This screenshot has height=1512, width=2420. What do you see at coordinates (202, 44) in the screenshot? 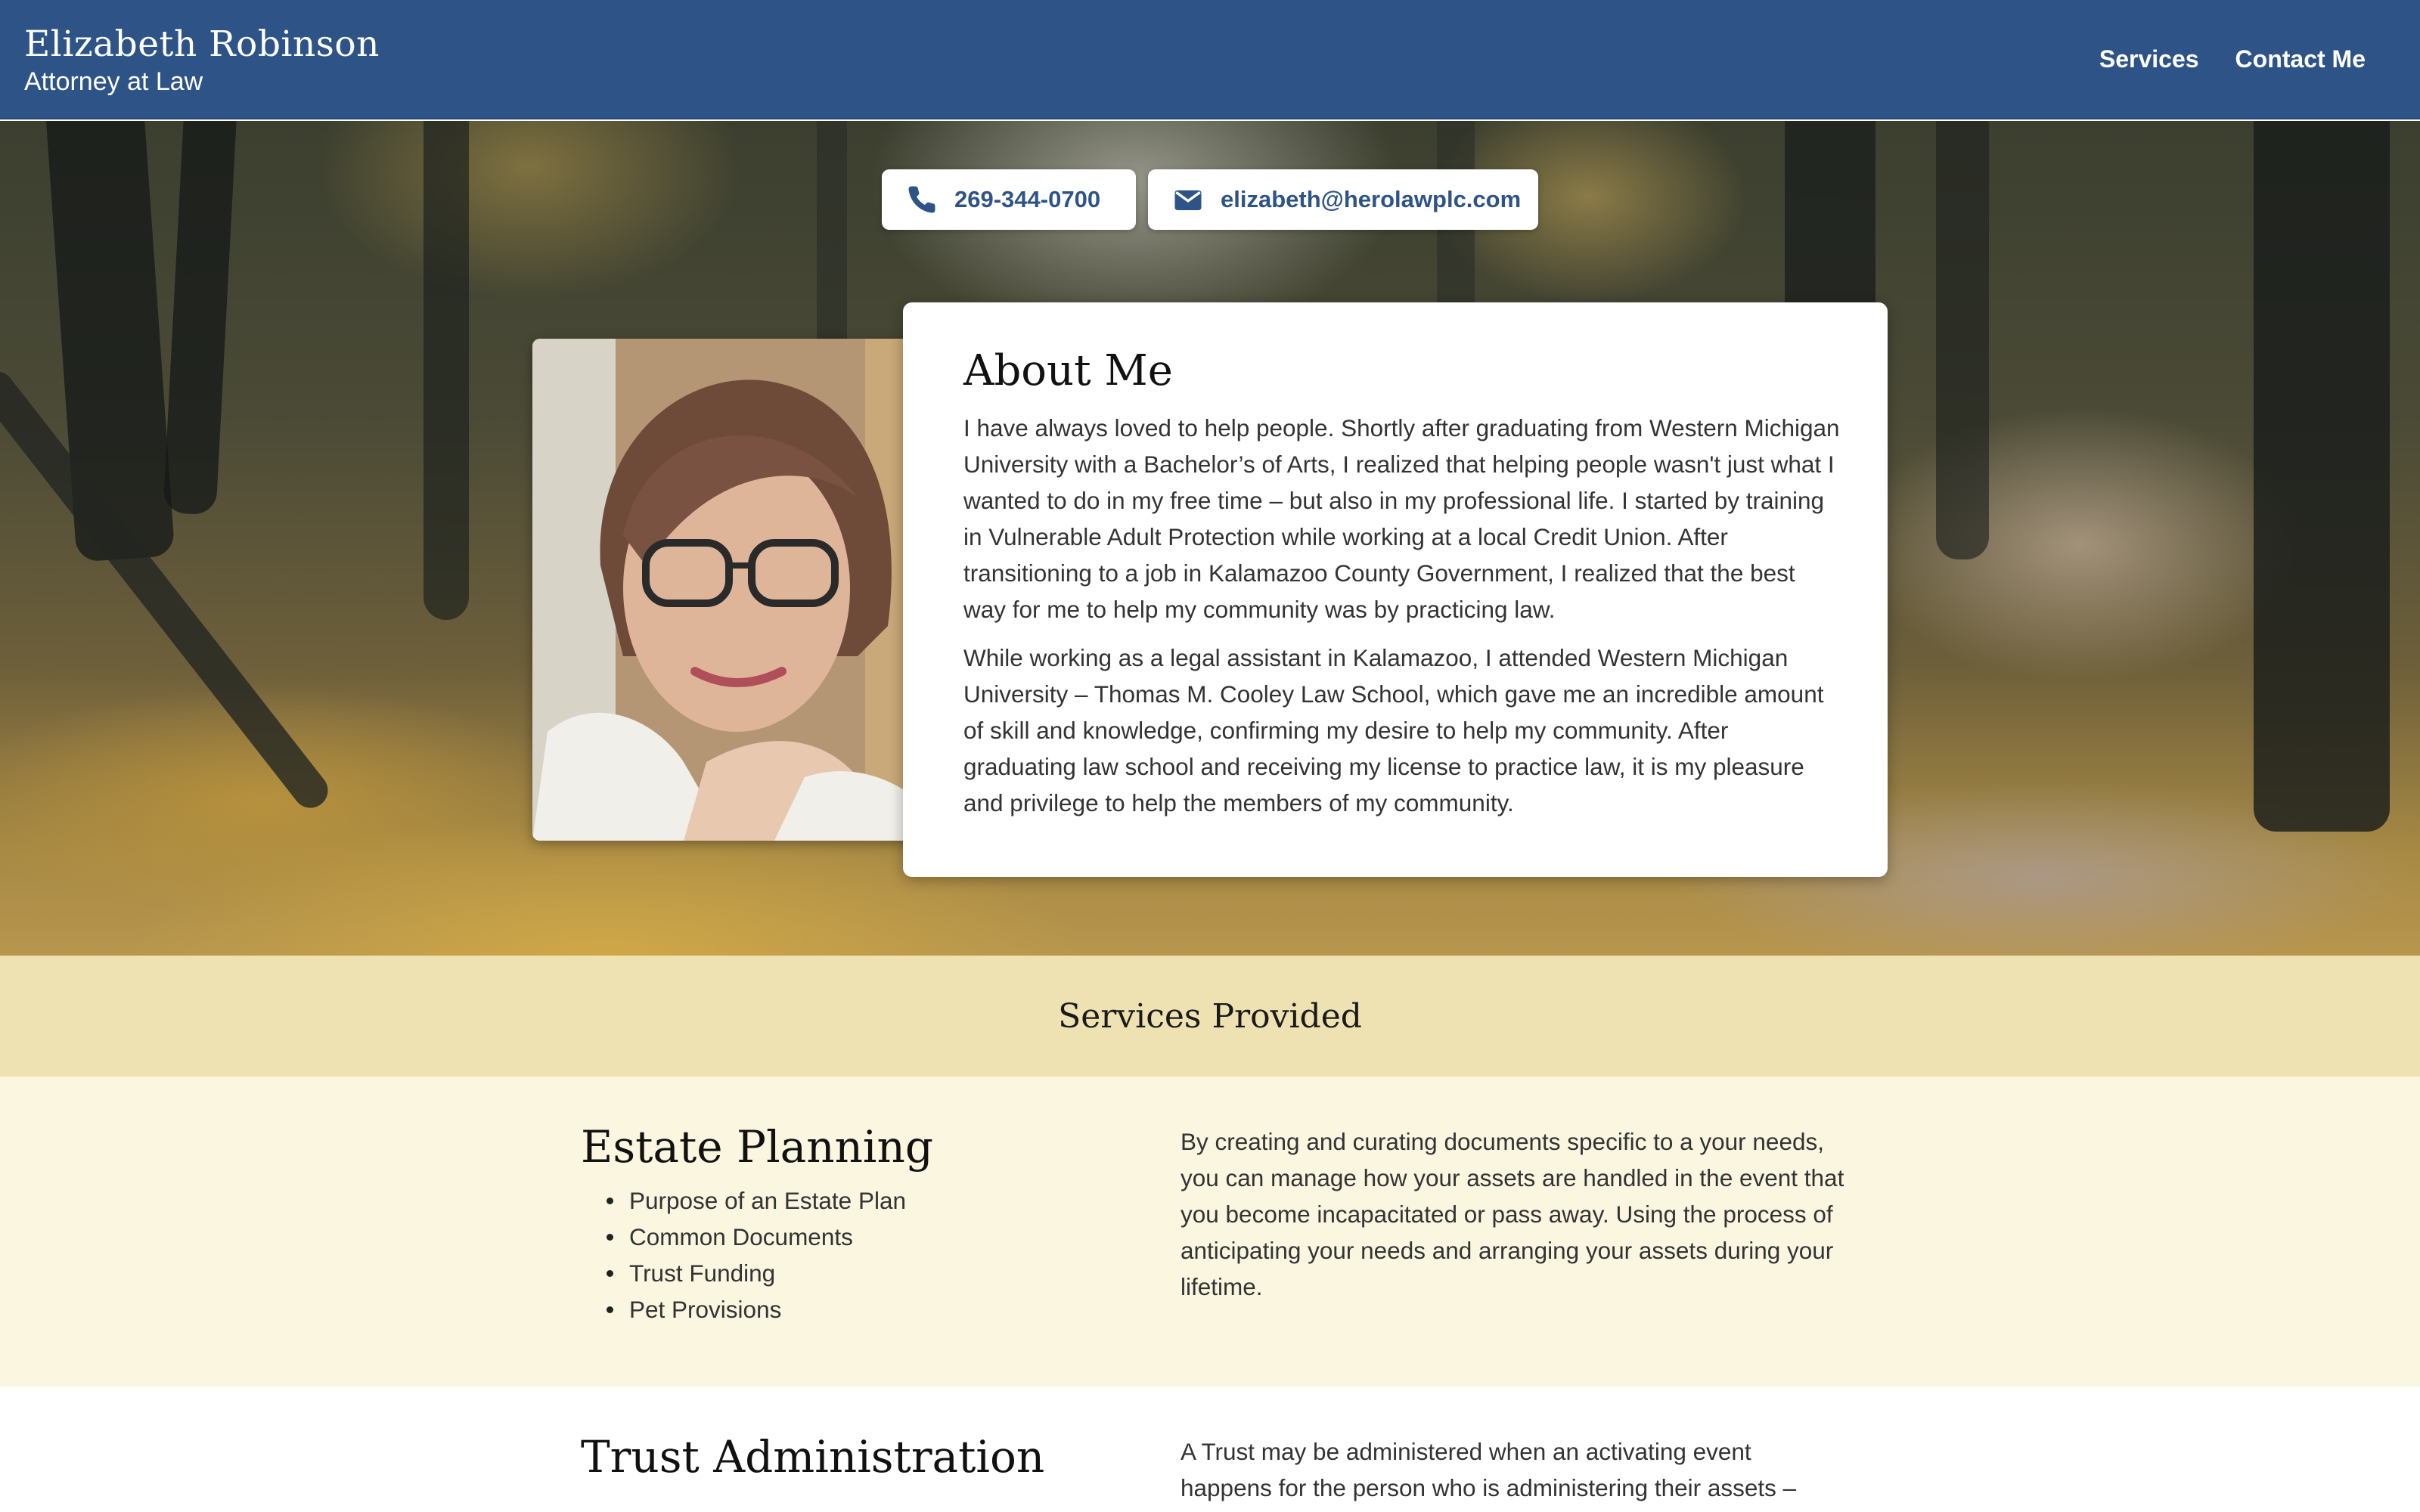
I see `site-title: Elizabeth Robinson` at bounding box center [202, 44].